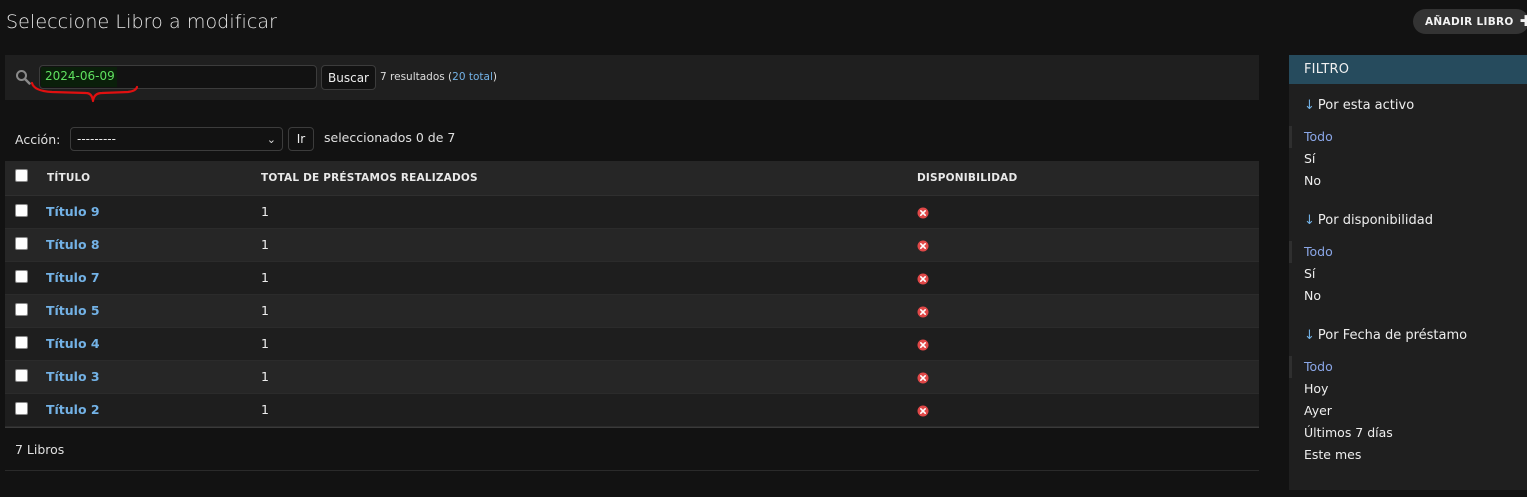  Describe the element at coordinates (1408, 389) in the screenshot. I see `filter-option-hoy: Hoy` at that location.